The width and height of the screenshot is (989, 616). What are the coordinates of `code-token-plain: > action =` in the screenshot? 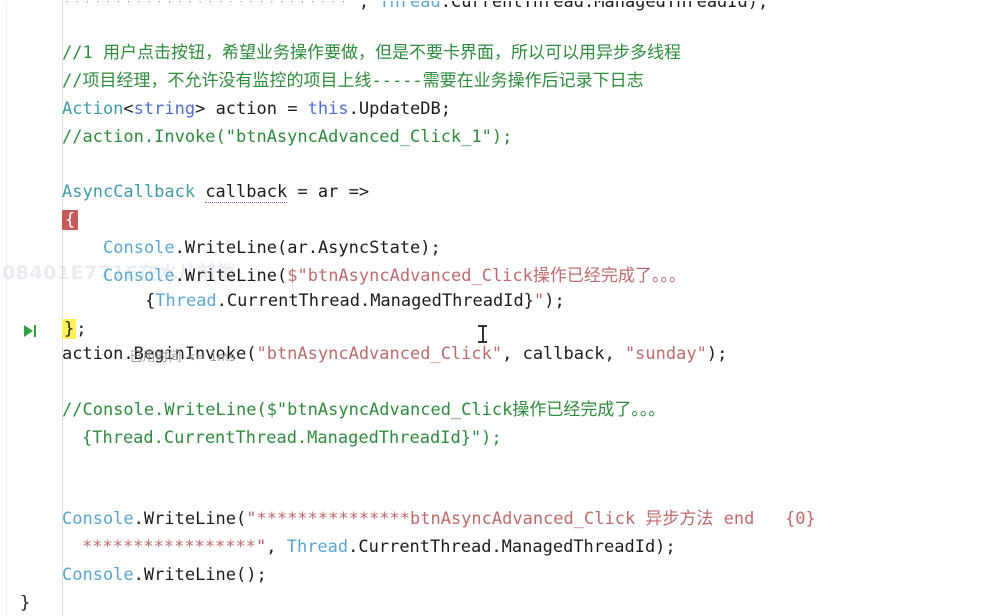 It's located at (251, 109).